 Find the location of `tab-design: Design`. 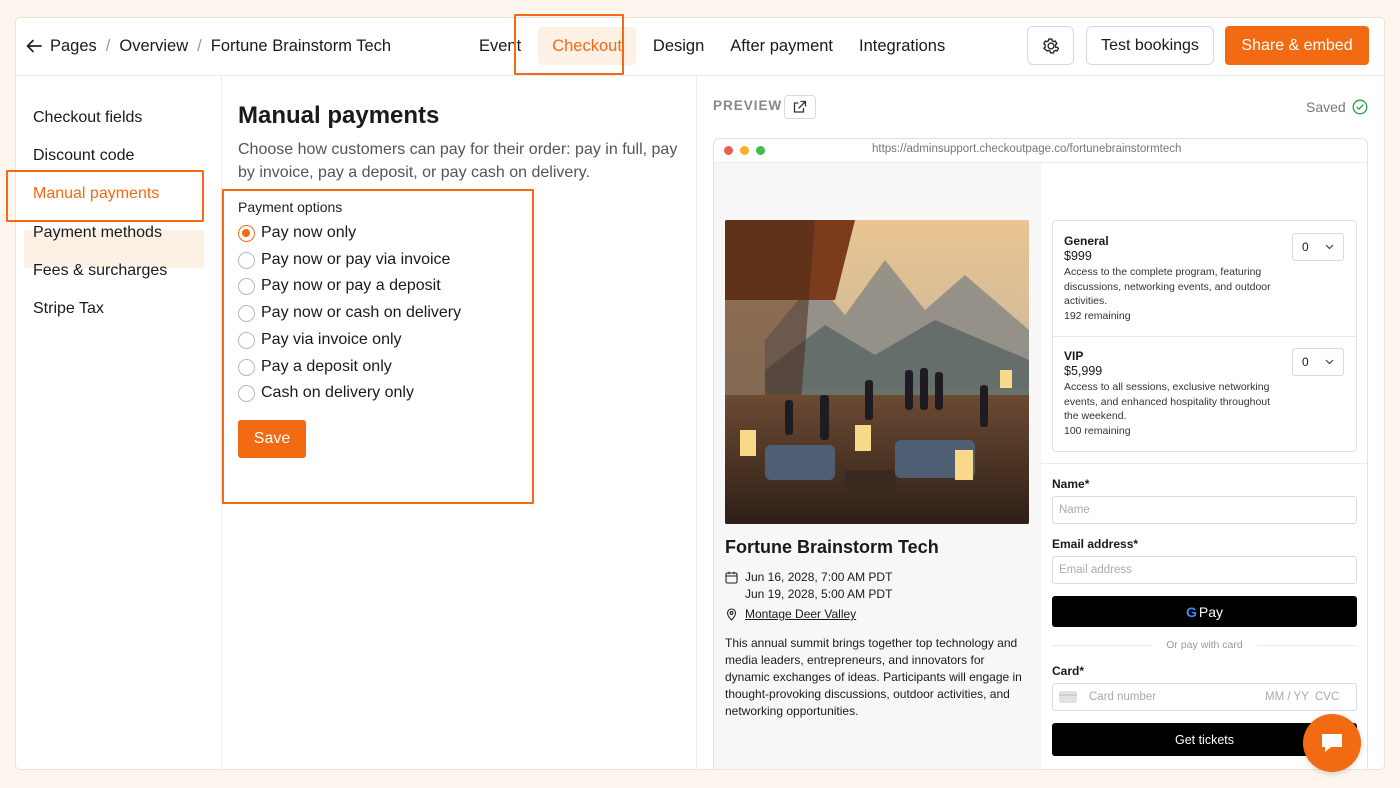

tab-design: Design is located at coordinates (678, 46).